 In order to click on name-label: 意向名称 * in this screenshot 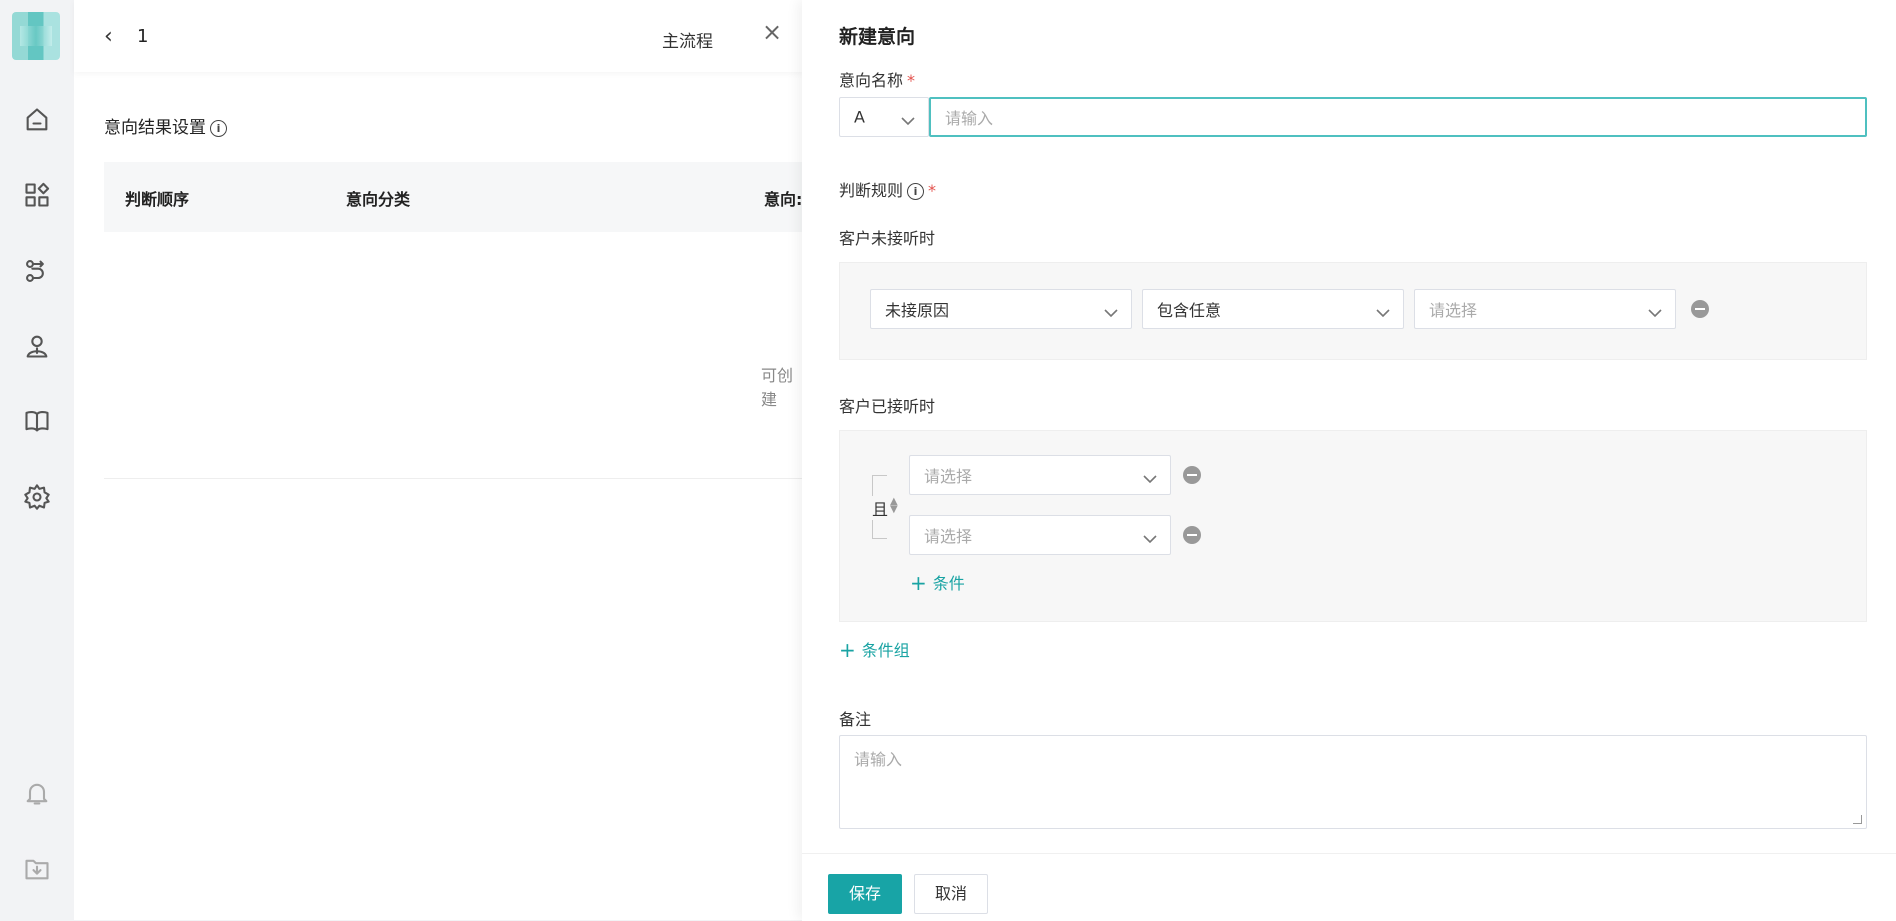, I will do `click(877, 79)`.